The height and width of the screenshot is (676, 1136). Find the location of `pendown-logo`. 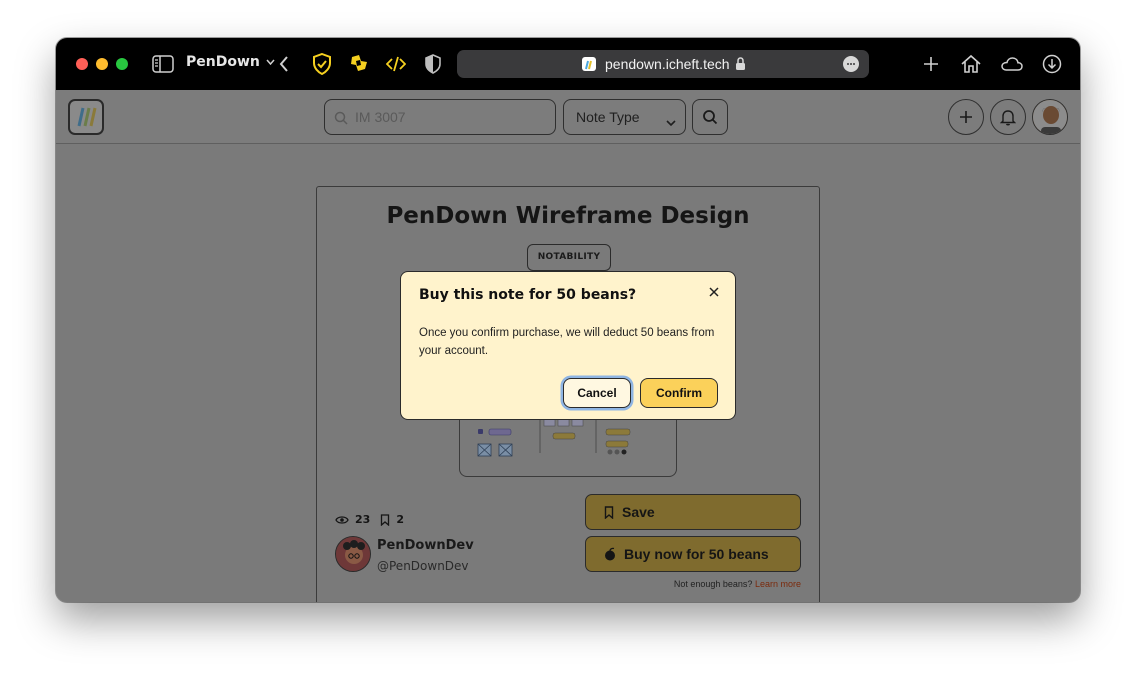

pendown-logo is located at coordinates (86, 117).